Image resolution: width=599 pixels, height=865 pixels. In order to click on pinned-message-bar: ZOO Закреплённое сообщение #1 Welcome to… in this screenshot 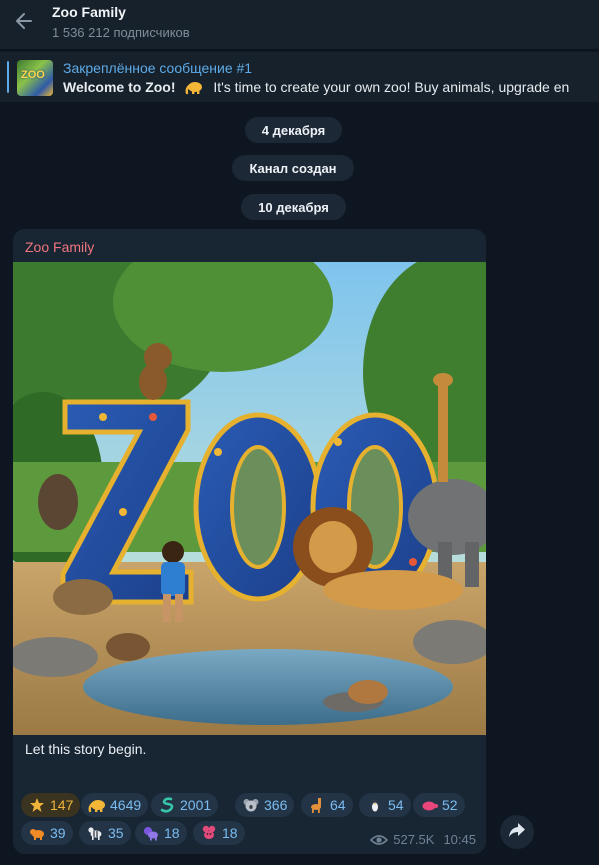, I will do `click(299, 77)`.